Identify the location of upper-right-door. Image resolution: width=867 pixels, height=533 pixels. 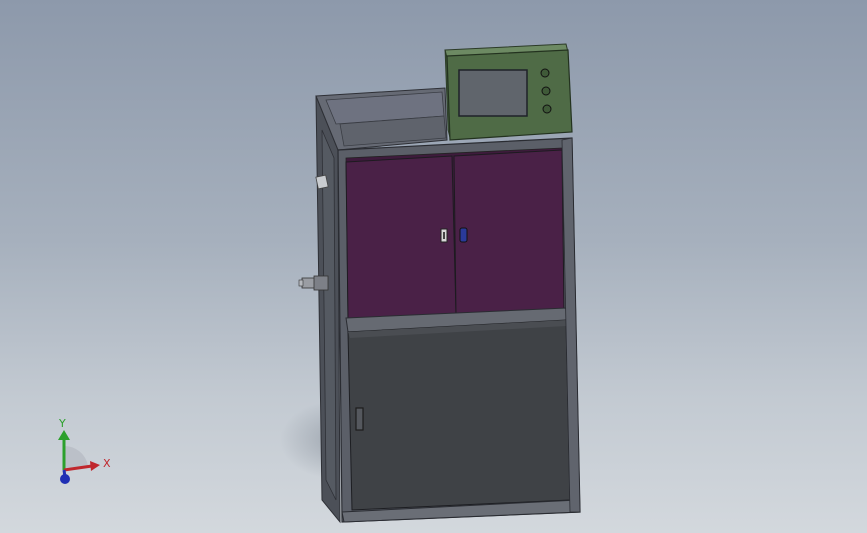
(509, 232).